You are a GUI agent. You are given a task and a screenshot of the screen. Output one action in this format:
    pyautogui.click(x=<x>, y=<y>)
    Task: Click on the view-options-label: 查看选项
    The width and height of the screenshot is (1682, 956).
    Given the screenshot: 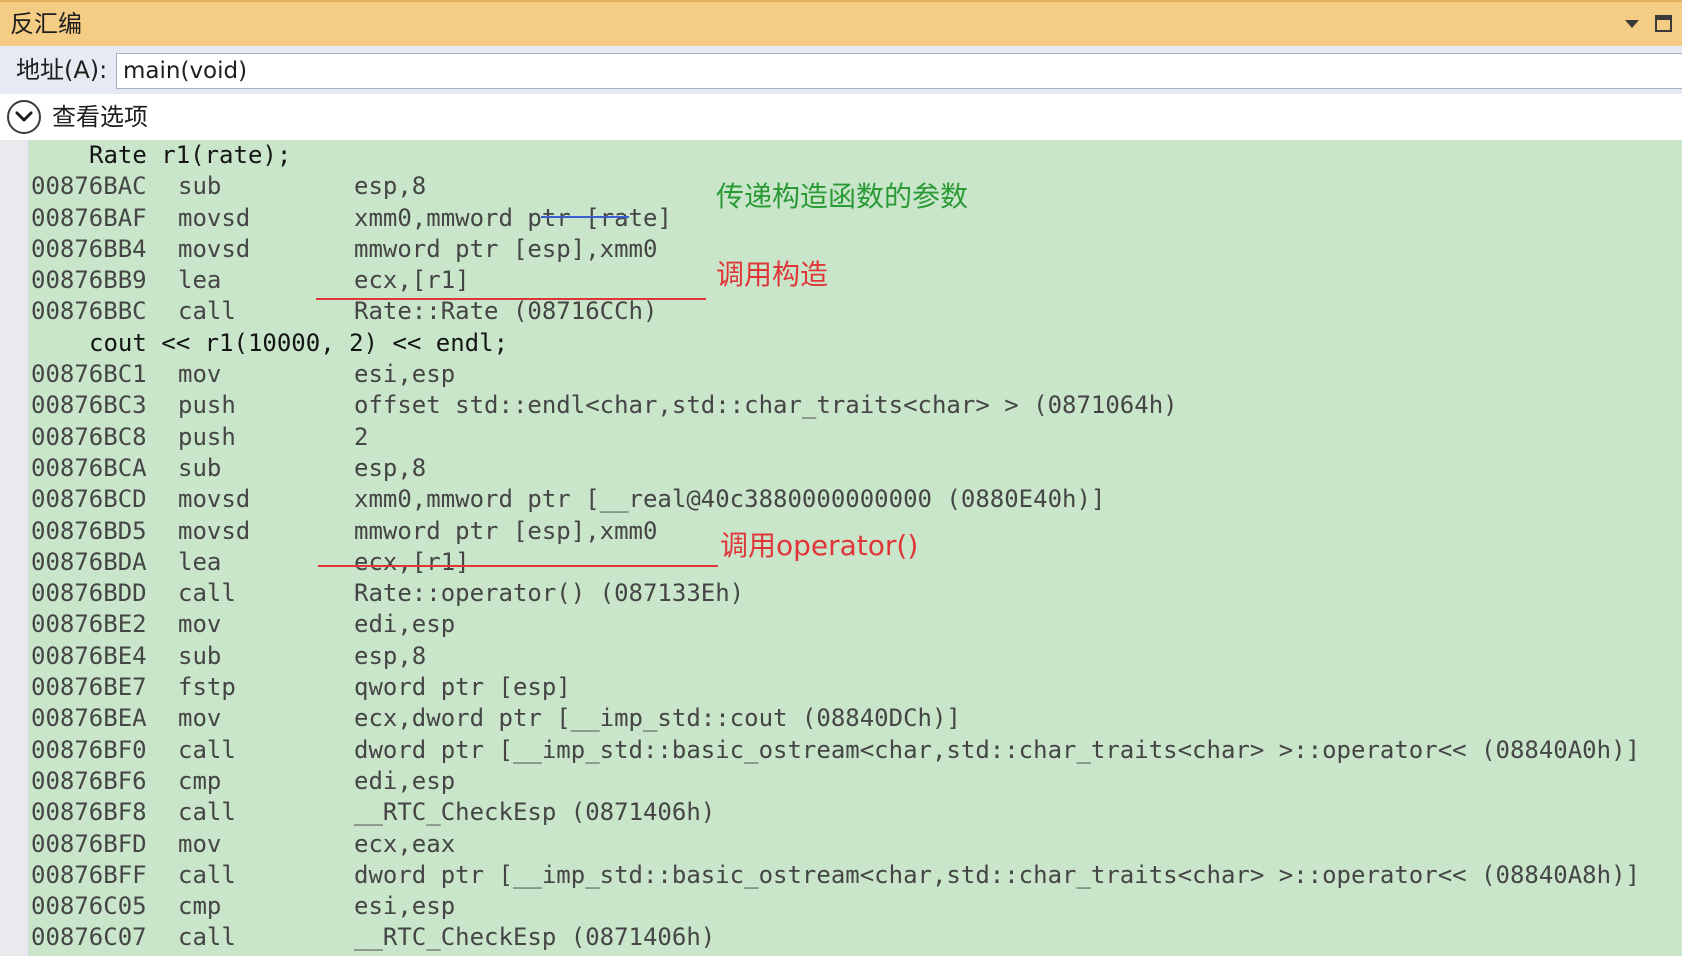 What is the action you would take?
    pyautogui.click(x=100, y=117)
    